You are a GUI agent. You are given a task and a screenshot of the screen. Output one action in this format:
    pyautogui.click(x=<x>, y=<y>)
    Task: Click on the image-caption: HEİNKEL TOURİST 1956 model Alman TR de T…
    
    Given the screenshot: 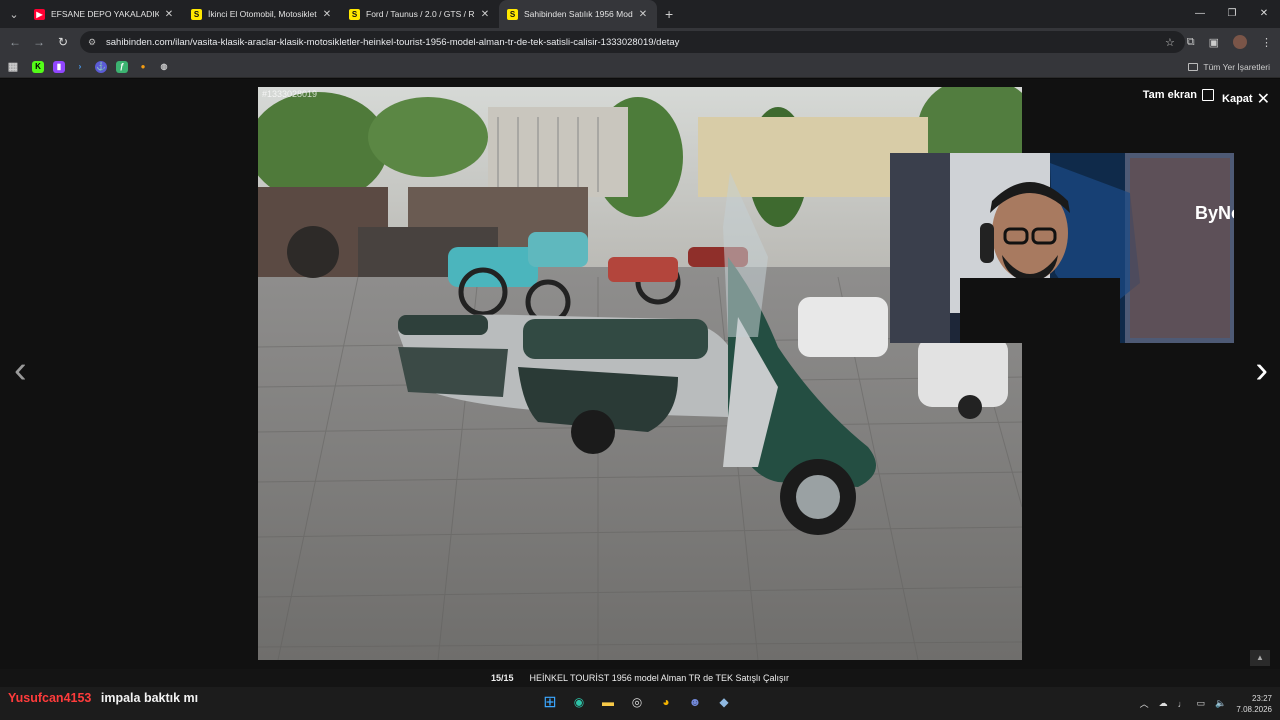 What is the action you would take?
    pyautogui.click(x=659, y=678)
    